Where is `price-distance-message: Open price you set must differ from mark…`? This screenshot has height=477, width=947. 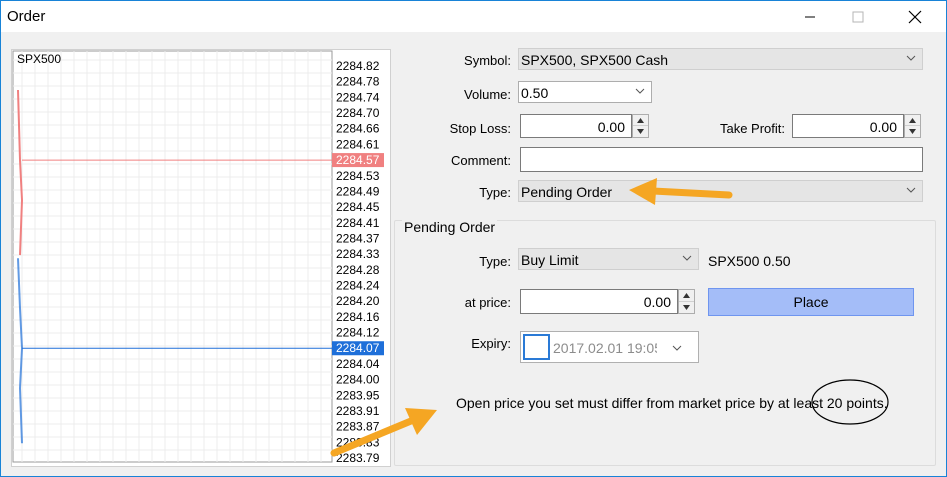 price-distance-message: Open price you set must differ from mark… is located at coordinates (672, 403).